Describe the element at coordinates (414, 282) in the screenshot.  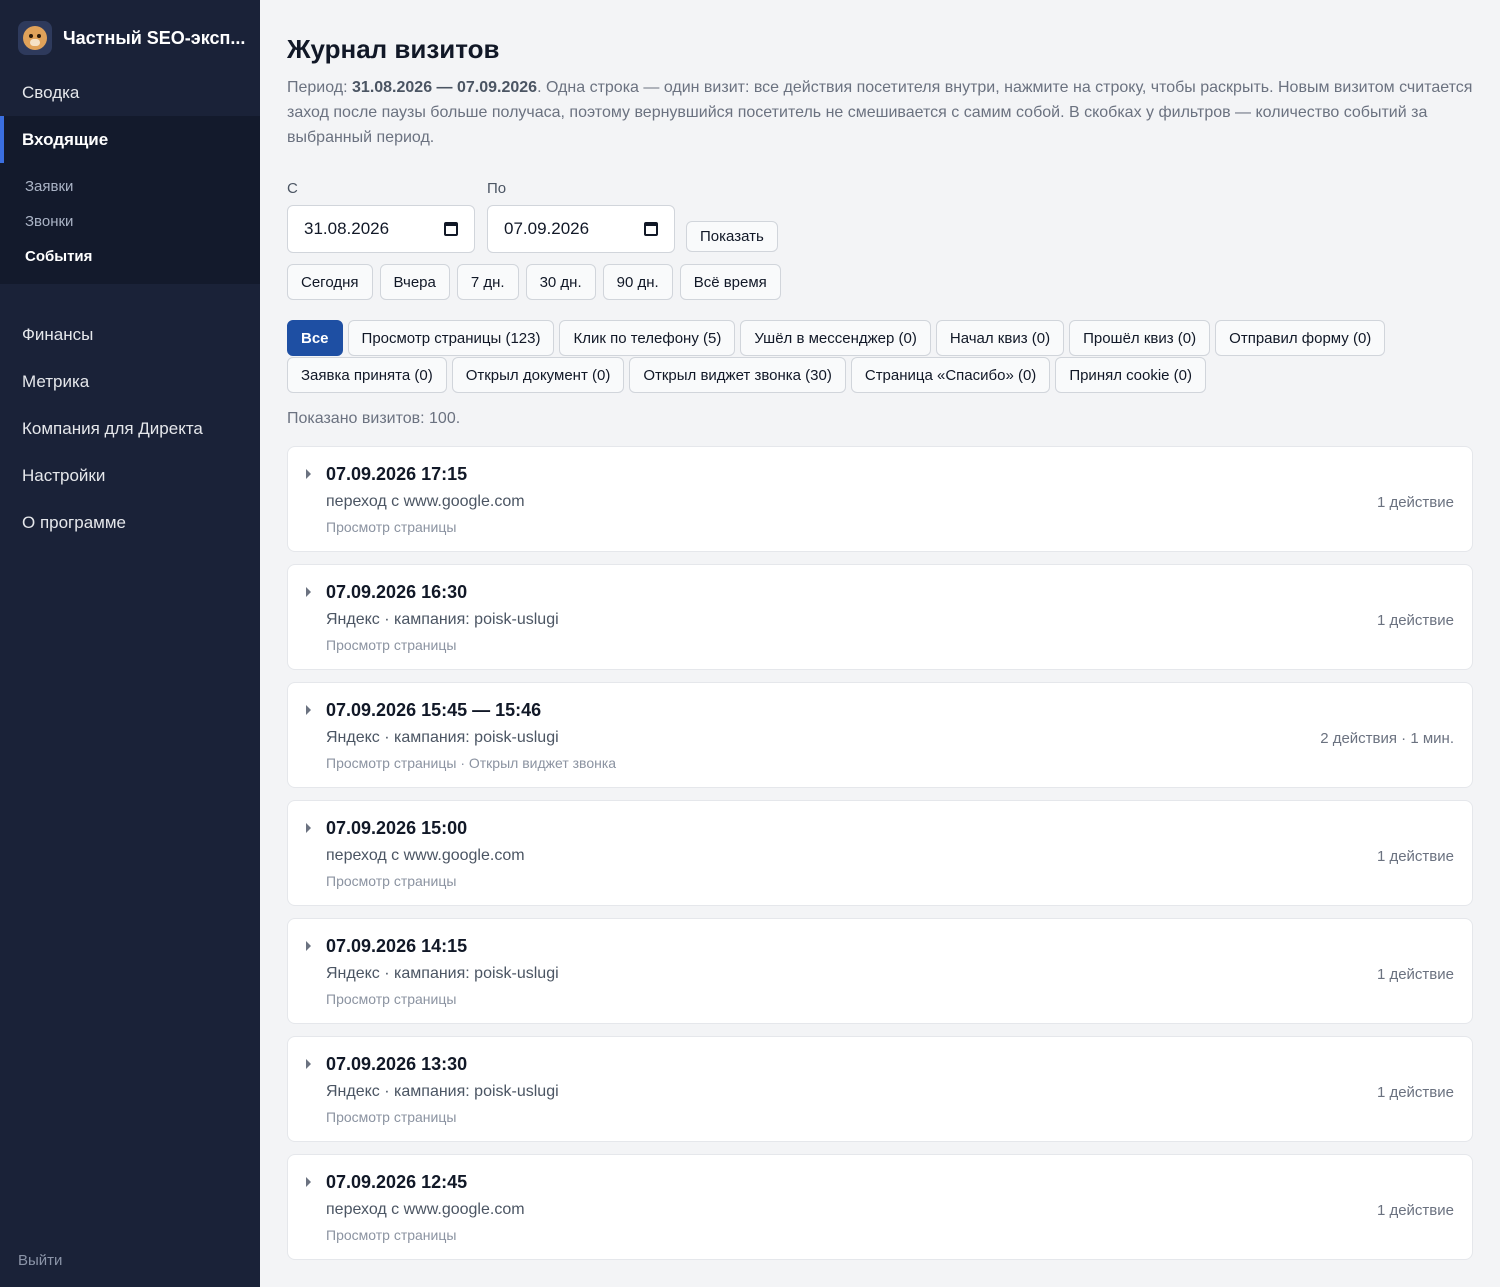
I see `preset-button: Вчера` at that location.